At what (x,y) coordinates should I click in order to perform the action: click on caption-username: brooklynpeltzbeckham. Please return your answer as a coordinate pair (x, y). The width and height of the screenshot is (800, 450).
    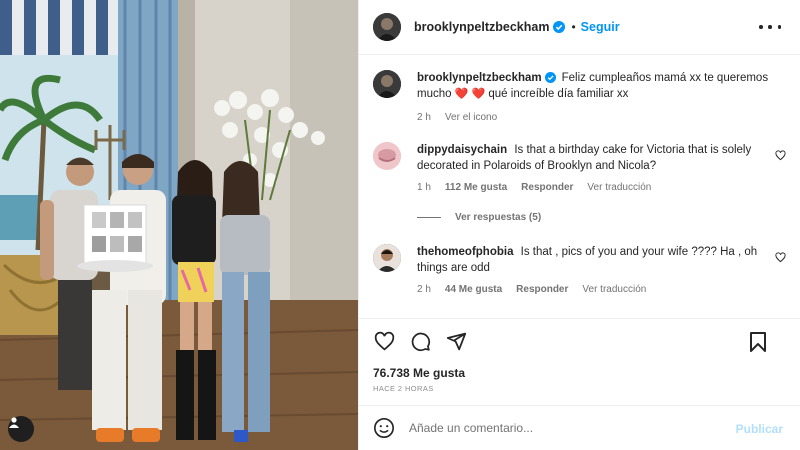
    Looking at the image, I should click on (479, 78).